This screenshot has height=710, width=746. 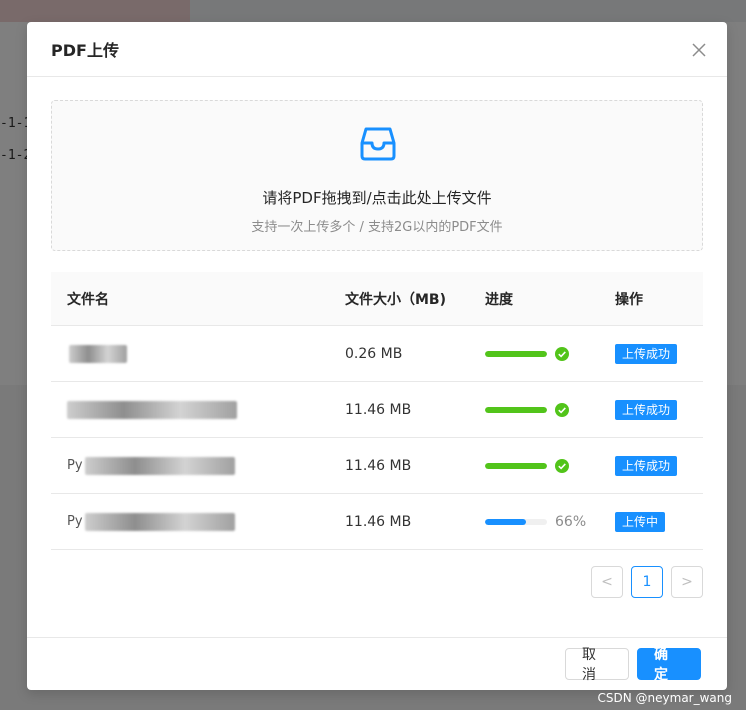 I want to click on status-badge: 上传中, so click(x=640, y=521).